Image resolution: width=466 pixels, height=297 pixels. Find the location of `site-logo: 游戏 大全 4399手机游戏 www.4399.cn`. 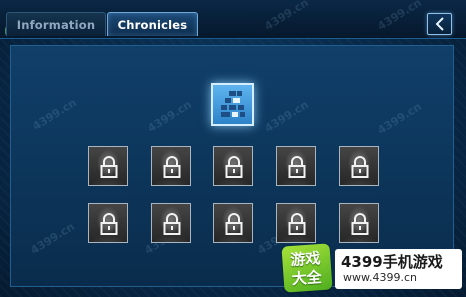

site-logo: 游戏 大全 4399手机游戏 www.4399.cn is located at coordinates (371, 268).